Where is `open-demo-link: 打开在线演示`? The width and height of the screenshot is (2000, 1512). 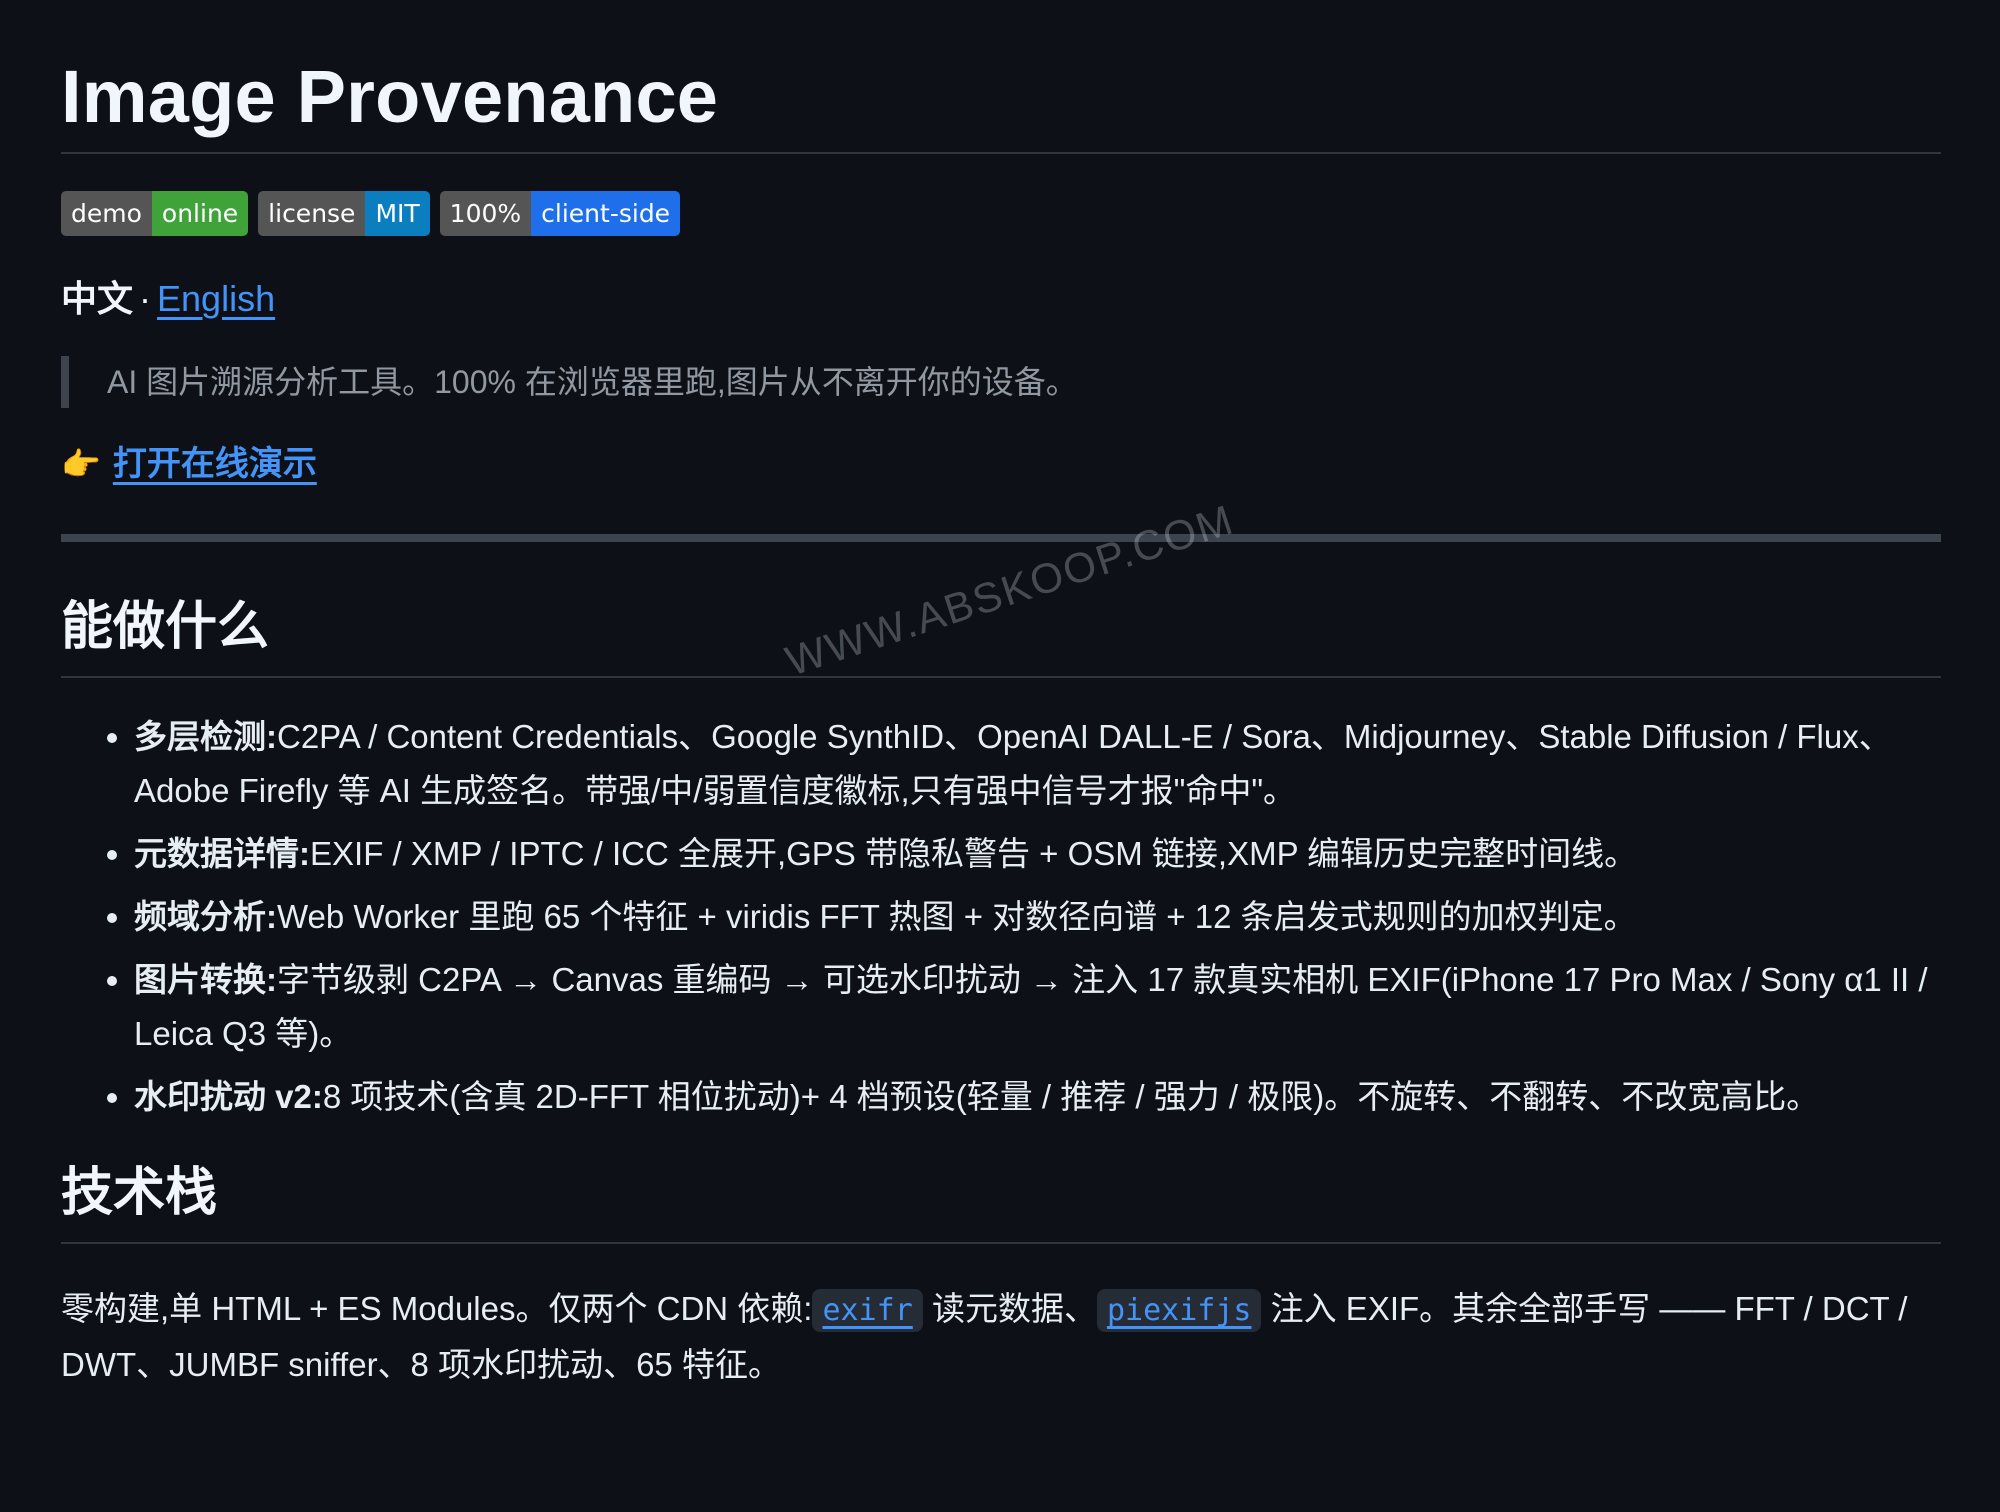
open-demo-link: 打开在线演示 is located at coordinates (215, 464).